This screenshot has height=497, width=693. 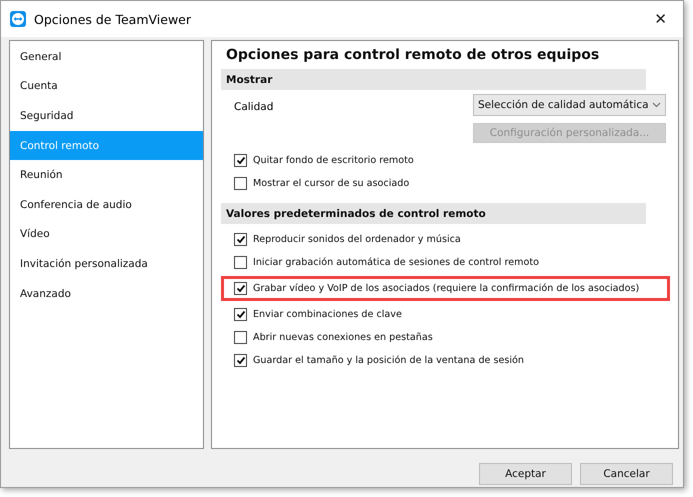 I want to click on section-header: Mostrar, so click(x=433, y=79).